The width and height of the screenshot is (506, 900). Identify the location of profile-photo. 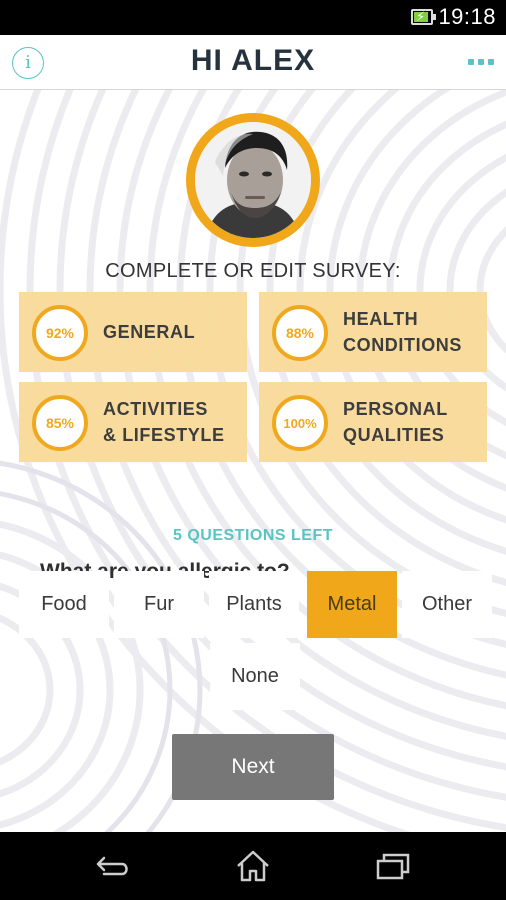
(253, 180).